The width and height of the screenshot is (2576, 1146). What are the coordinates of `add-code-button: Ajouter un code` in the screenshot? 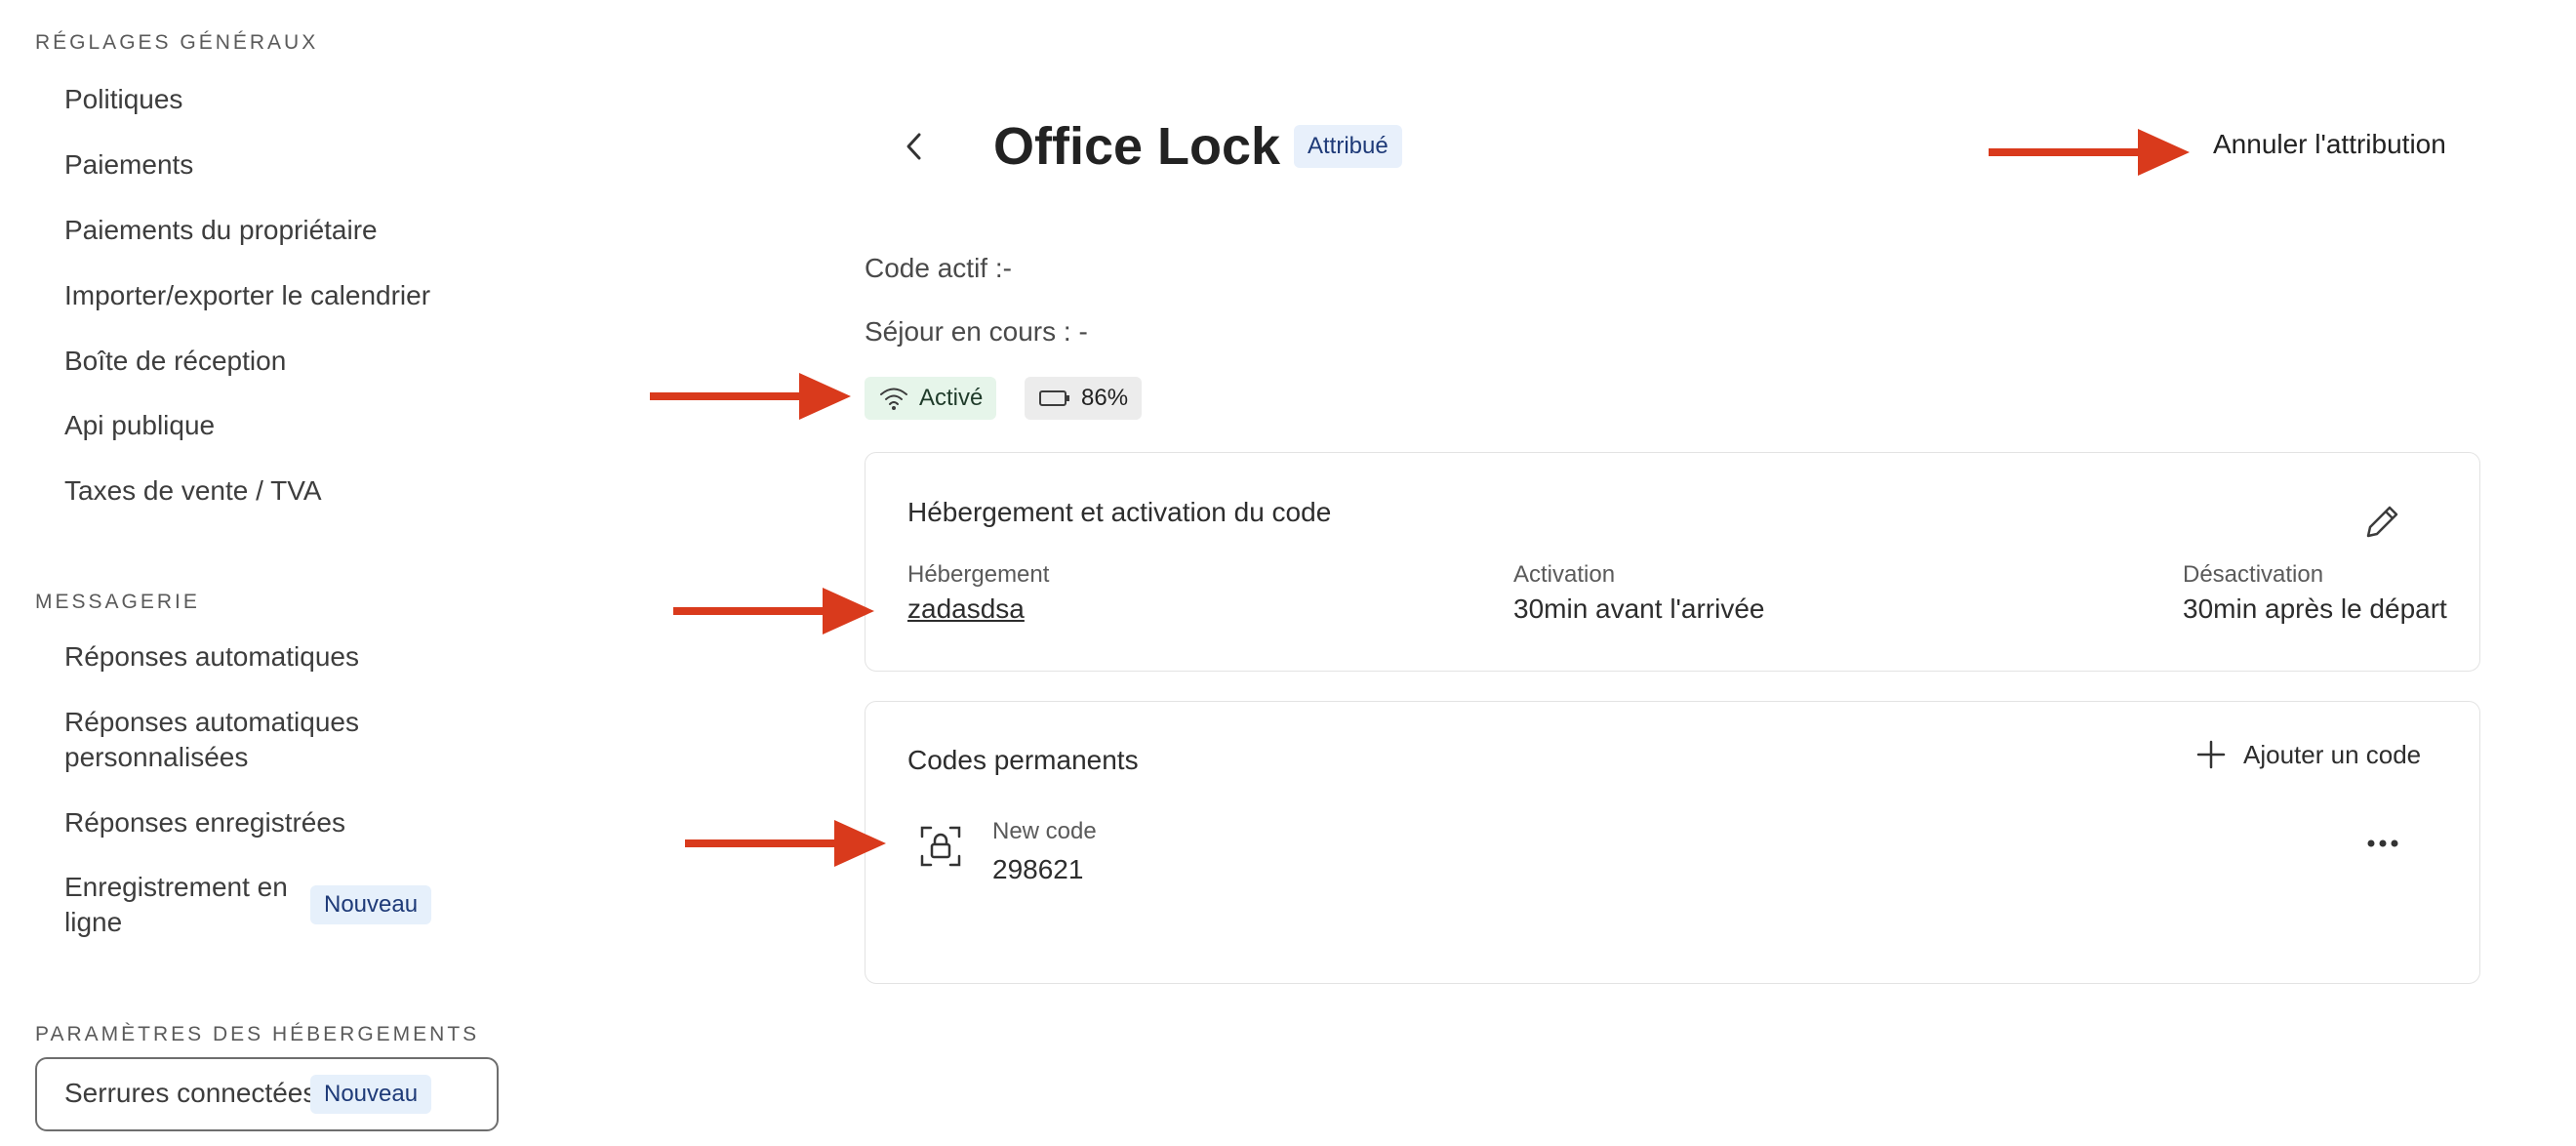 It's located at (2308, 754).